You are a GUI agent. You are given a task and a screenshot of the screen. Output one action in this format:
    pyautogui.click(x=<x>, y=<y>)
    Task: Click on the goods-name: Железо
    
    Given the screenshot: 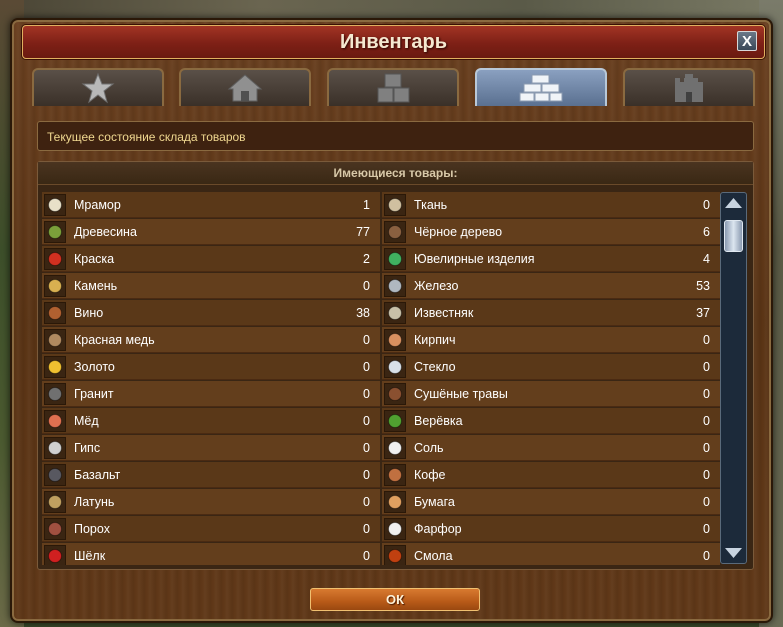 What is the action you would take?
    pyautogui.click(x=436, y=286)
    